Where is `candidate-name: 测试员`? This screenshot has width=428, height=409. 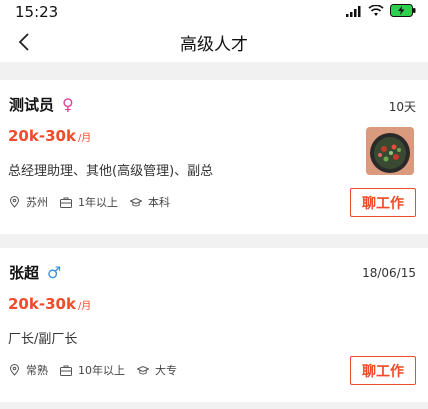
candidate-name: 测试员 is located at coordinates (32, 105).